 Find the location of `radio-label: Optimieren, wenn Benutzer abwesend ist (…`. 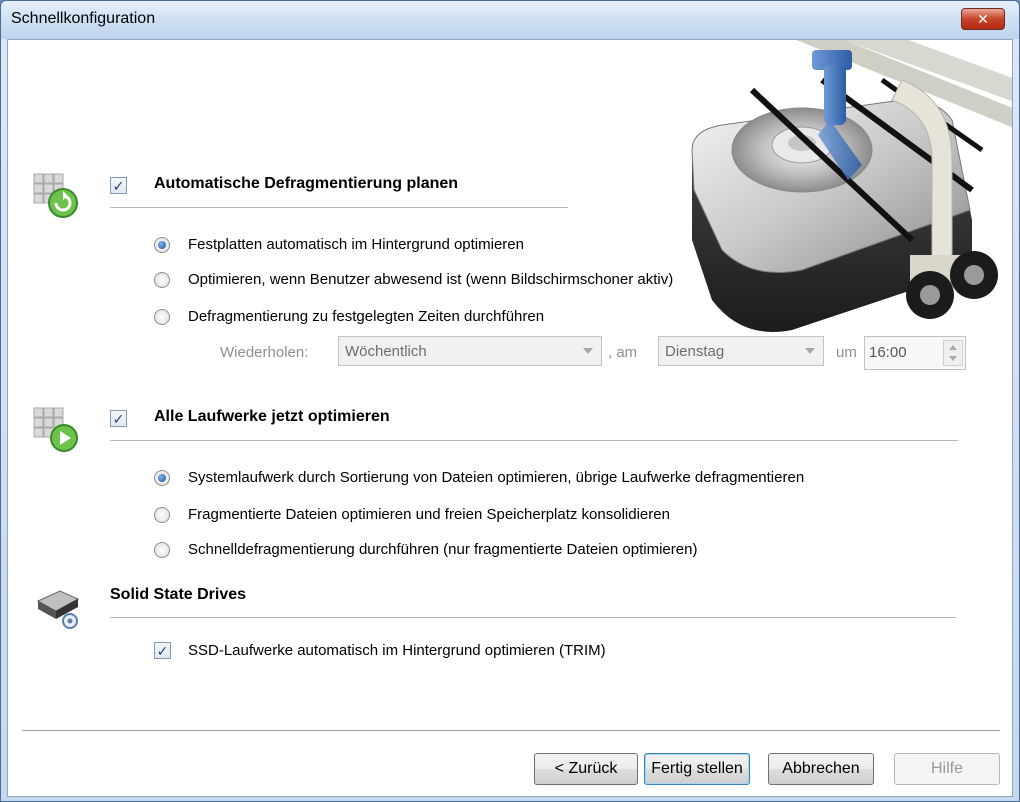

radio-label: Optimieren, wenn Benutzer abwesend ist (… is located at coordinates (431, 279).